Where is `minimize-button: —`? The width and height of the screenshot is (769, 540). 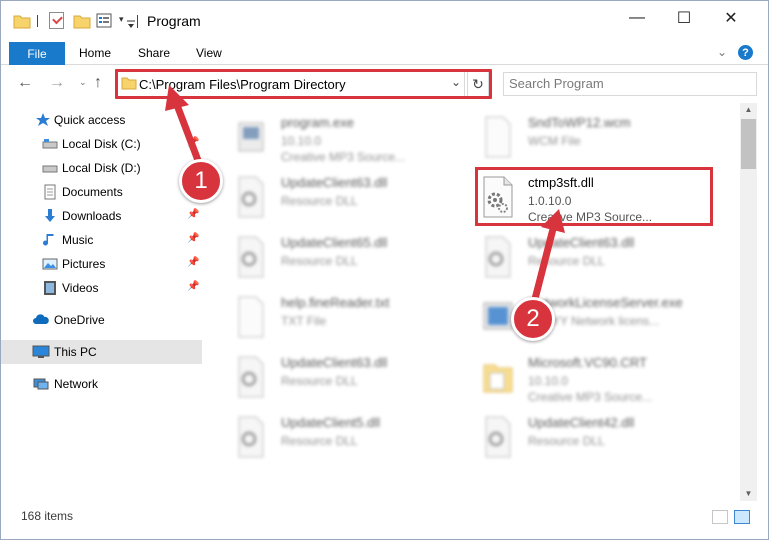
minimize-button: — is located at coordinates (637, 18).